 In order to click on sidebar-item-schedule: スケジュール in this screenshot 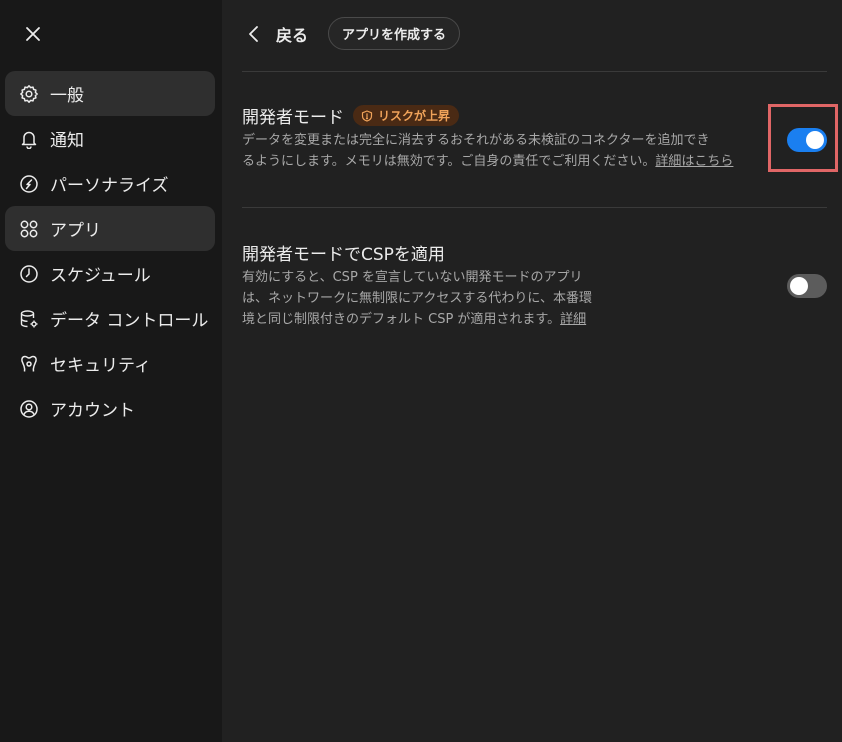, I will do `click(110, 273)`.